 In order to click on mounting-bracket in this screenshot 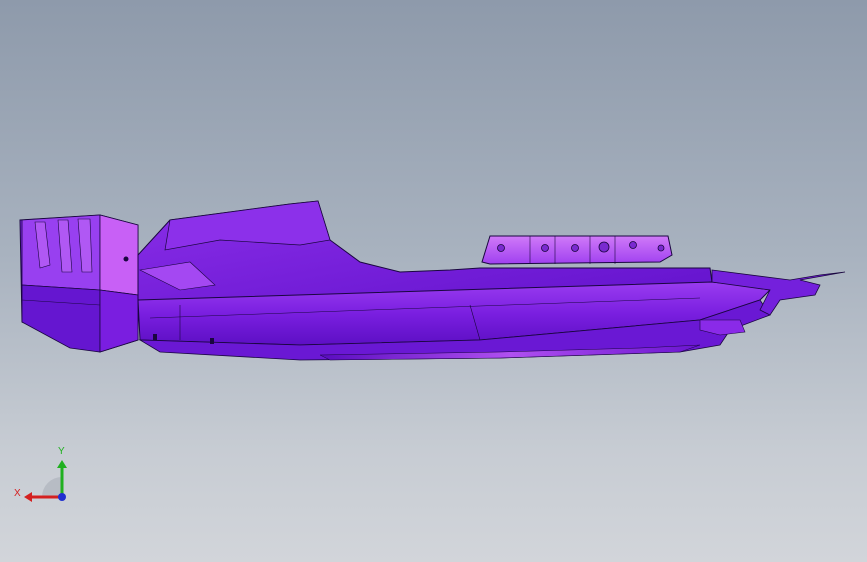, I will do `click(577, 250)`.